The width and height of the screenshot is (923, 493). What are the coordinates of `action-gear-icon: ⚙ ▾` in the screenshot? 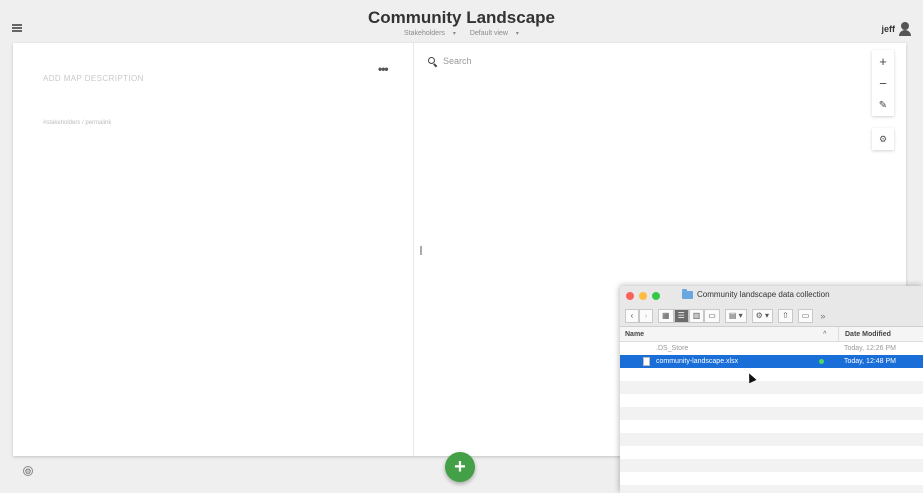 It's located at (762, 315).